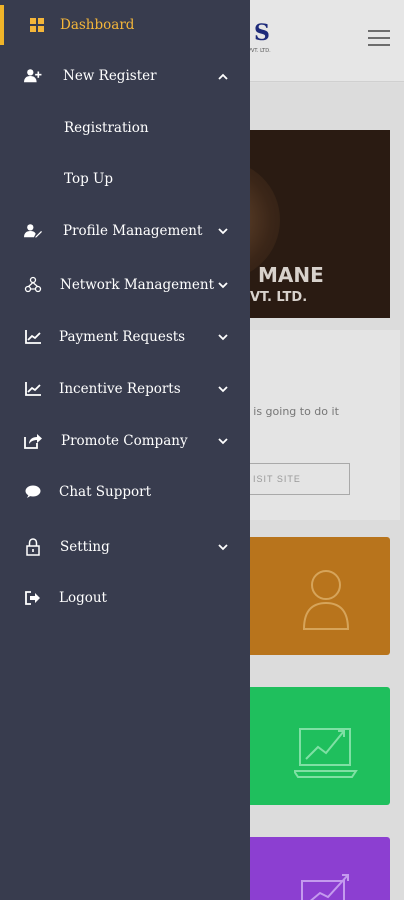  I want to click on lock-icon, so click(33, 547).